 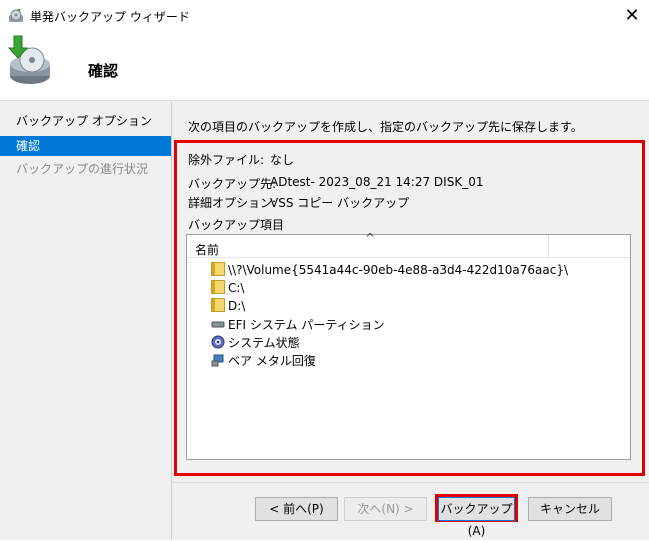 I want to click on back-button: < 前へ(P), so click(x=296, y=509).